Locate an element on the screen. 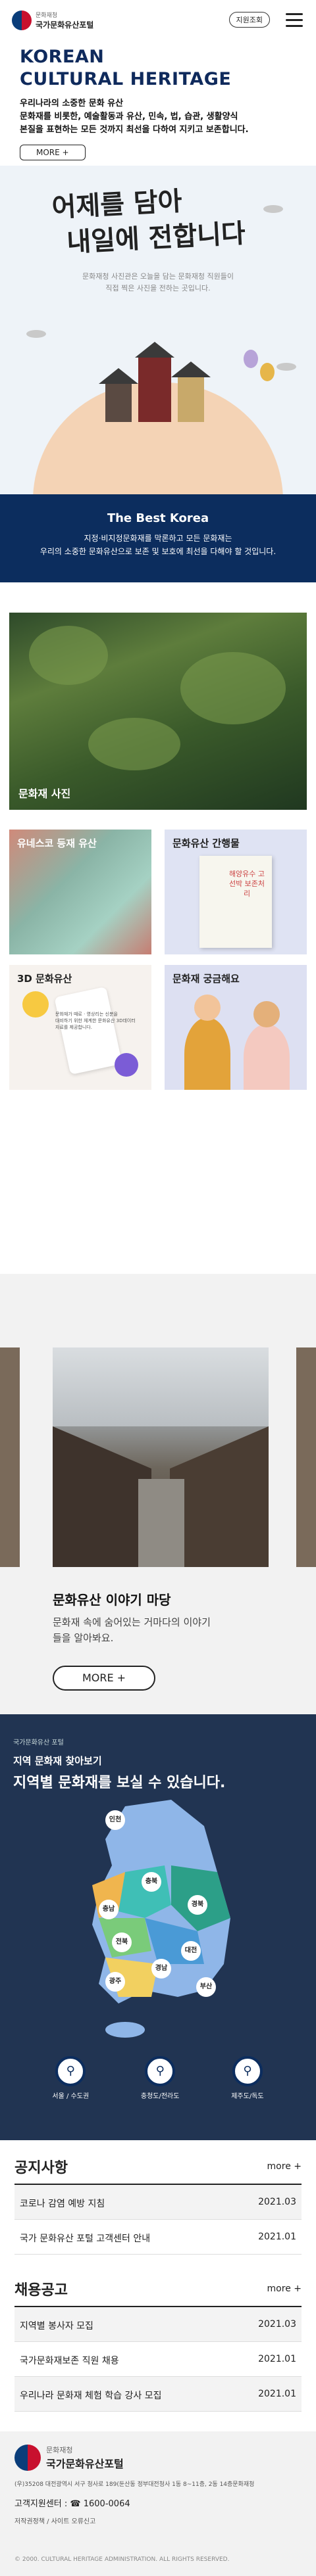 The image size is (316, 2576). hero-sub-line2: 직접 찍은 사진을 전하는 곳입니다. is located at coordinates (158, 288).